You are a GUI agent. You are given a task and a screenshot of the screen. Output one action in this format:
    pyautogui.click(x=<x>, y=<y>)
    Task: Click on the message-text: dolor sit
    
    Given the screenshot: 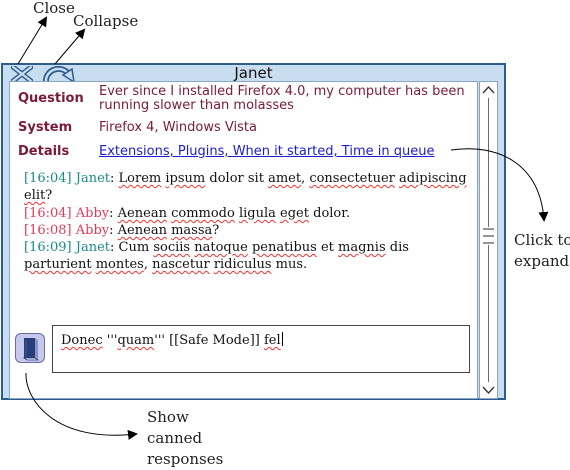 What is the action you would take?
    pyautogui.click(x=237, y=178)
    